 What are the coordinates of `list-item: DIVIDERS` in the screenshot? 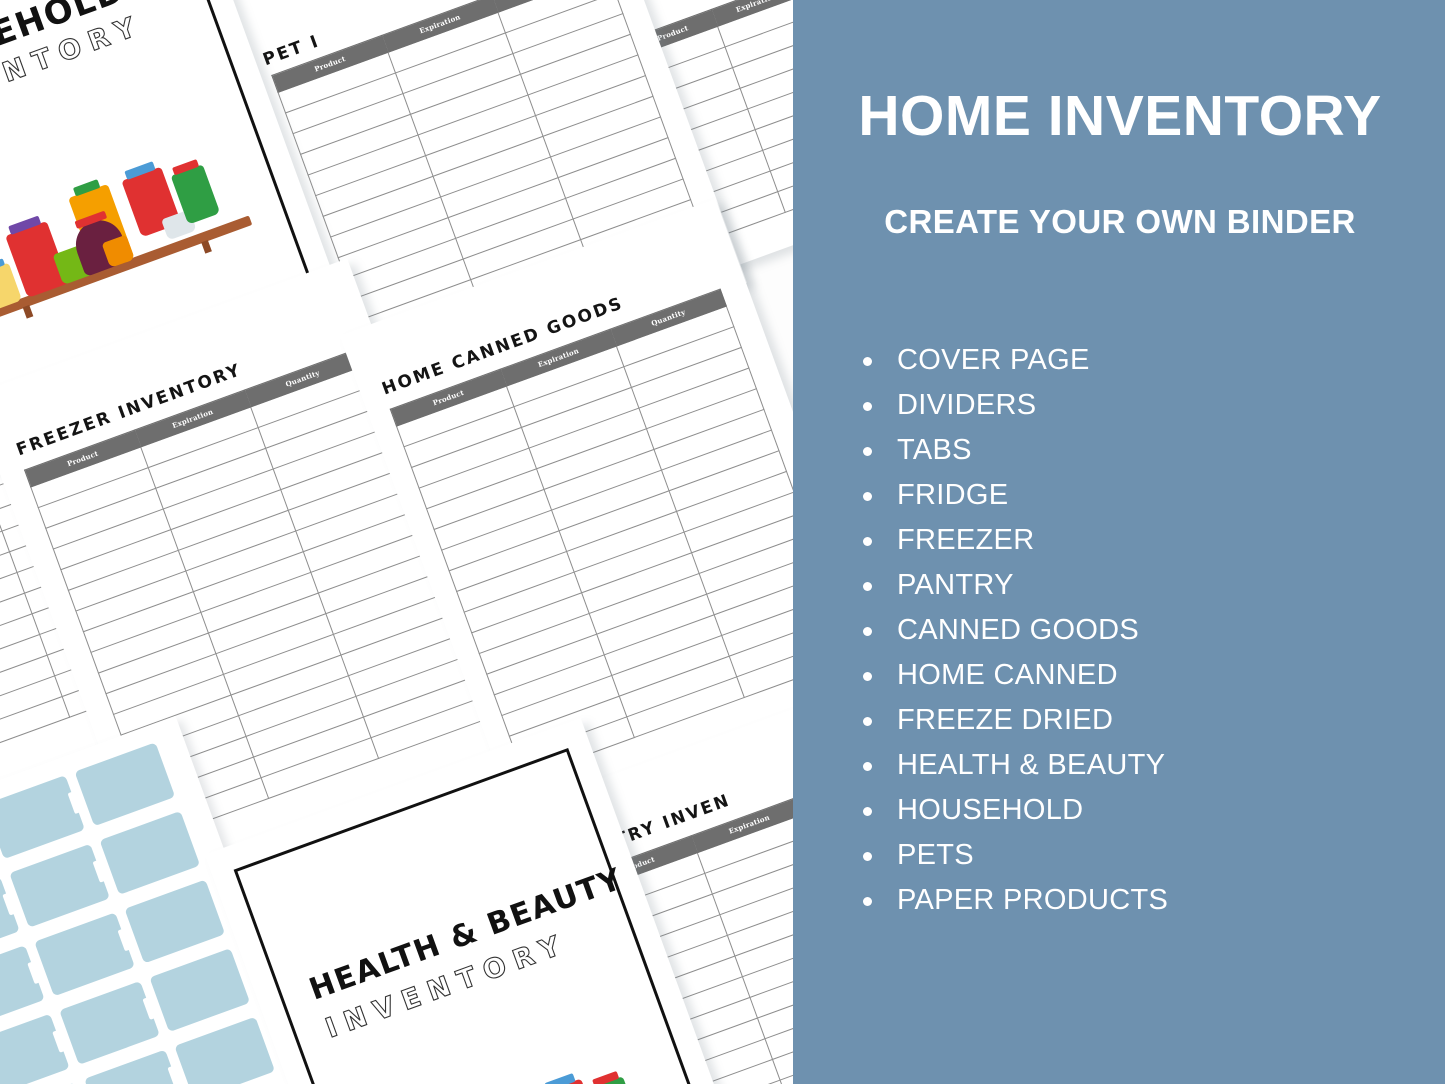 It's located at (1139, 405).